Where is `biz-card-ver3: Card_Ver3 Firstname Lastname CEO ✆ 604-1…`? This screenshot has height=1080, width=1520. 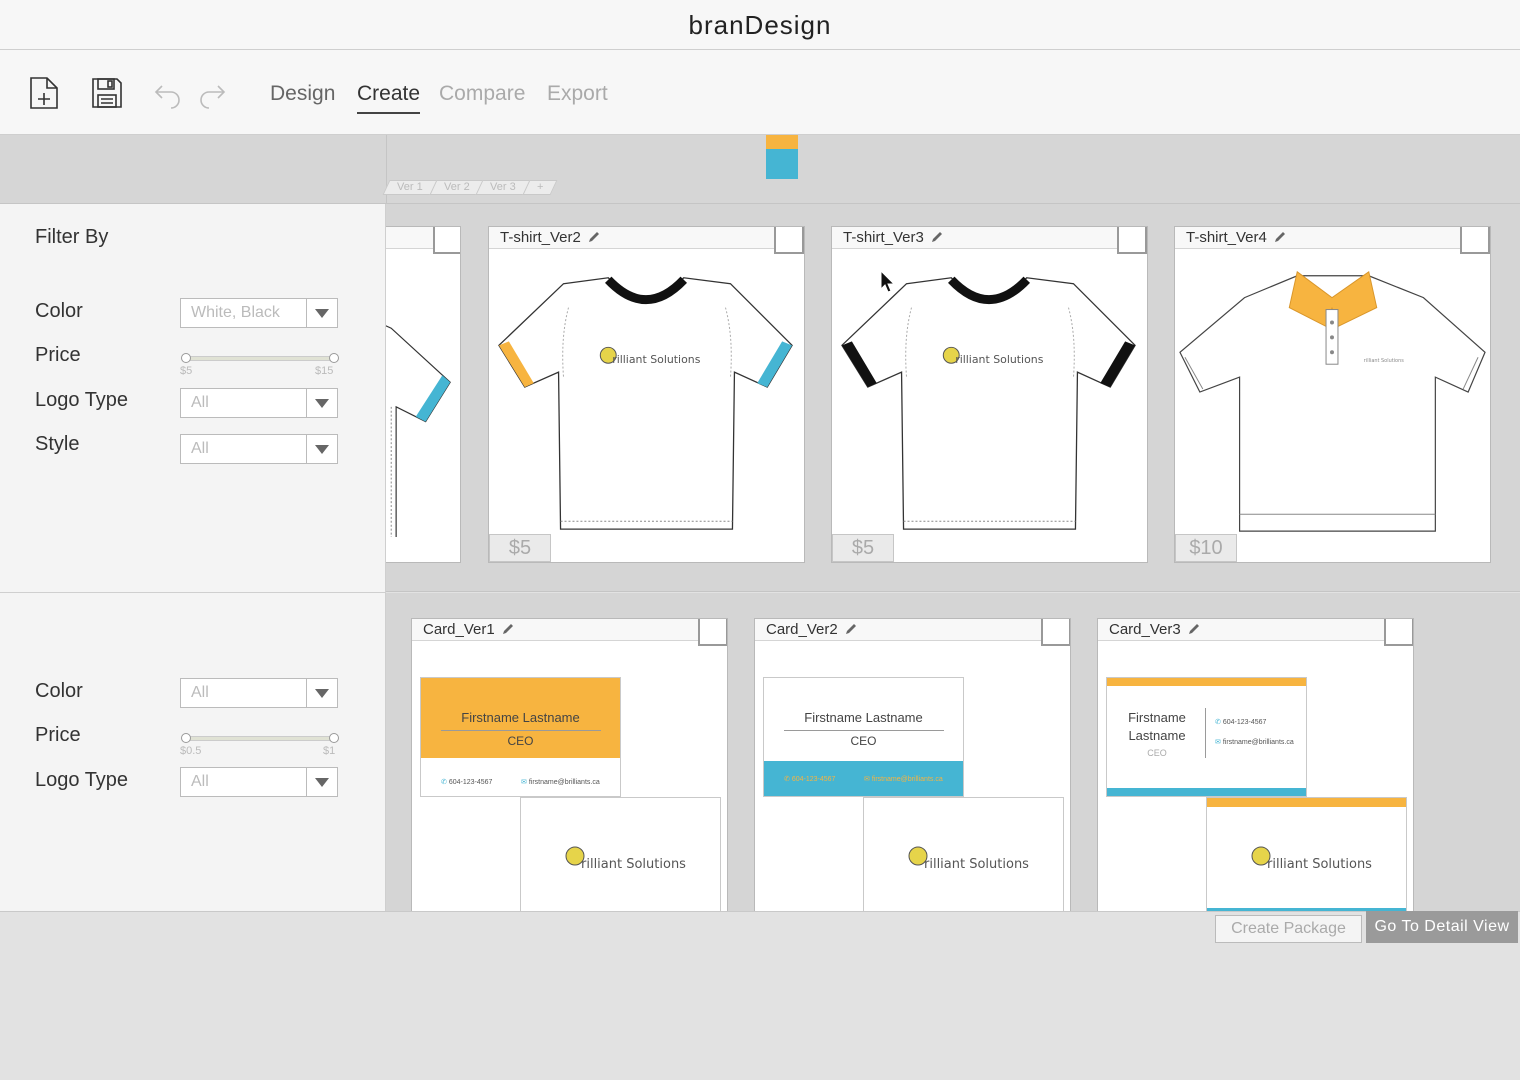
biz-card-ver3: Card_Ver3 Firstname Lastname CEO ✆ 604-1… is located at coordinates (1255, 764).